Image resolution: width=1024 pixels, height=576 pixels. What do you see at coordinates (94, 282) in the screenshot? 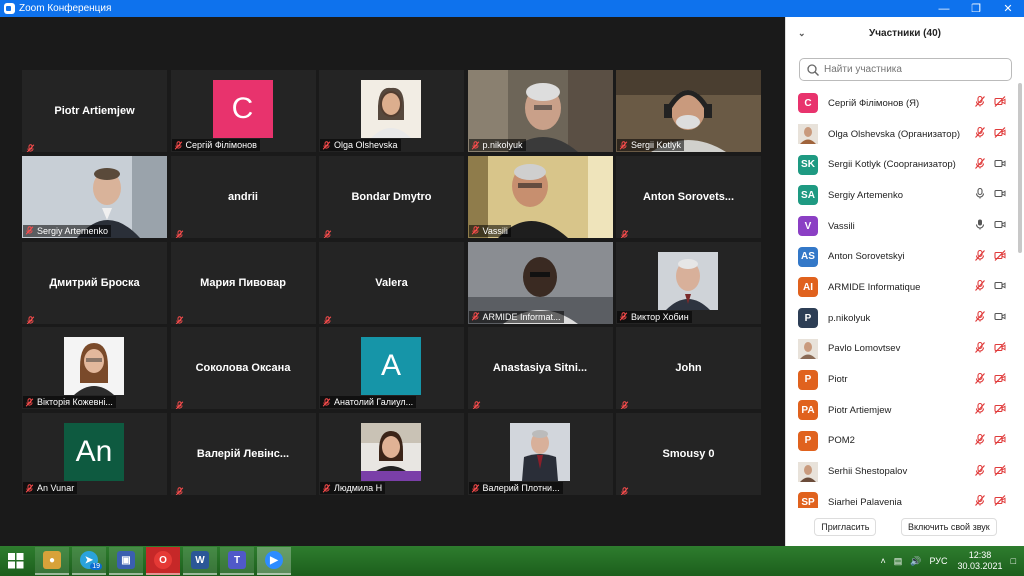
I see `participant-tile: Дмитрий Броска` at bounding box center [94, 282].